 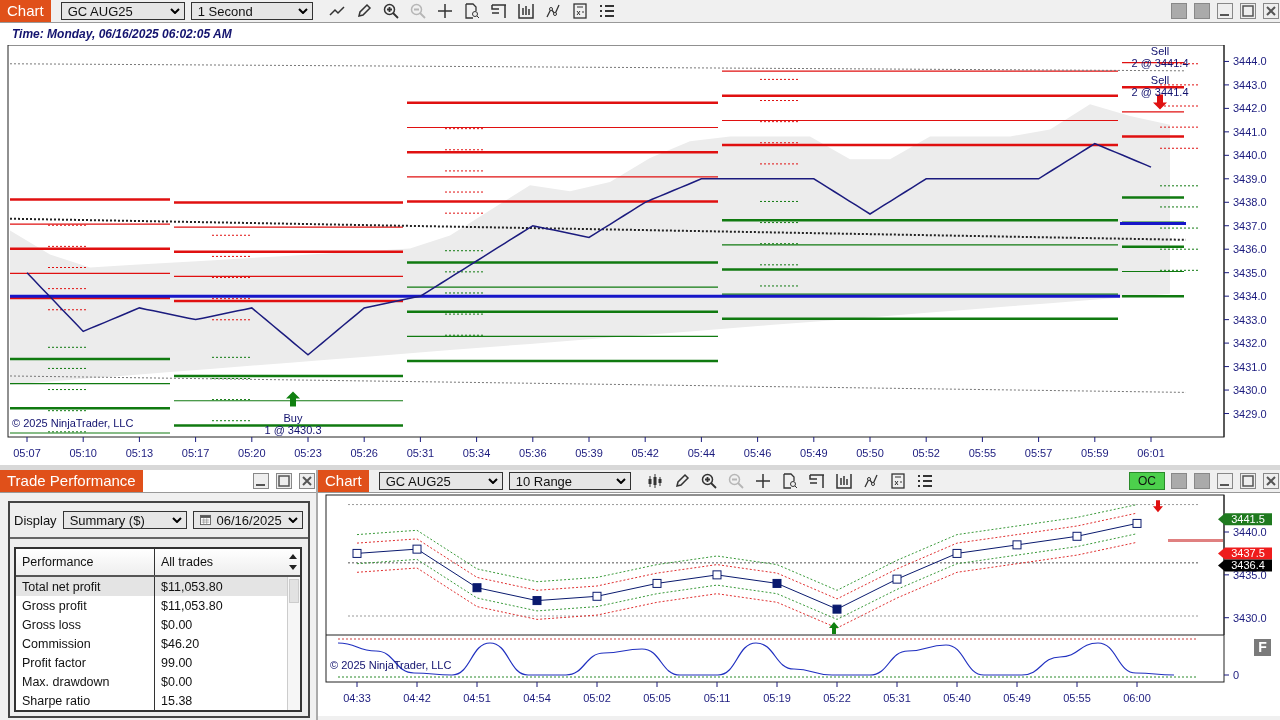 What do you see at coordinates (293, 430) in the screenshot?
I see `trade-label: 1 @ 3430.3` at bounding box center [293, 430].